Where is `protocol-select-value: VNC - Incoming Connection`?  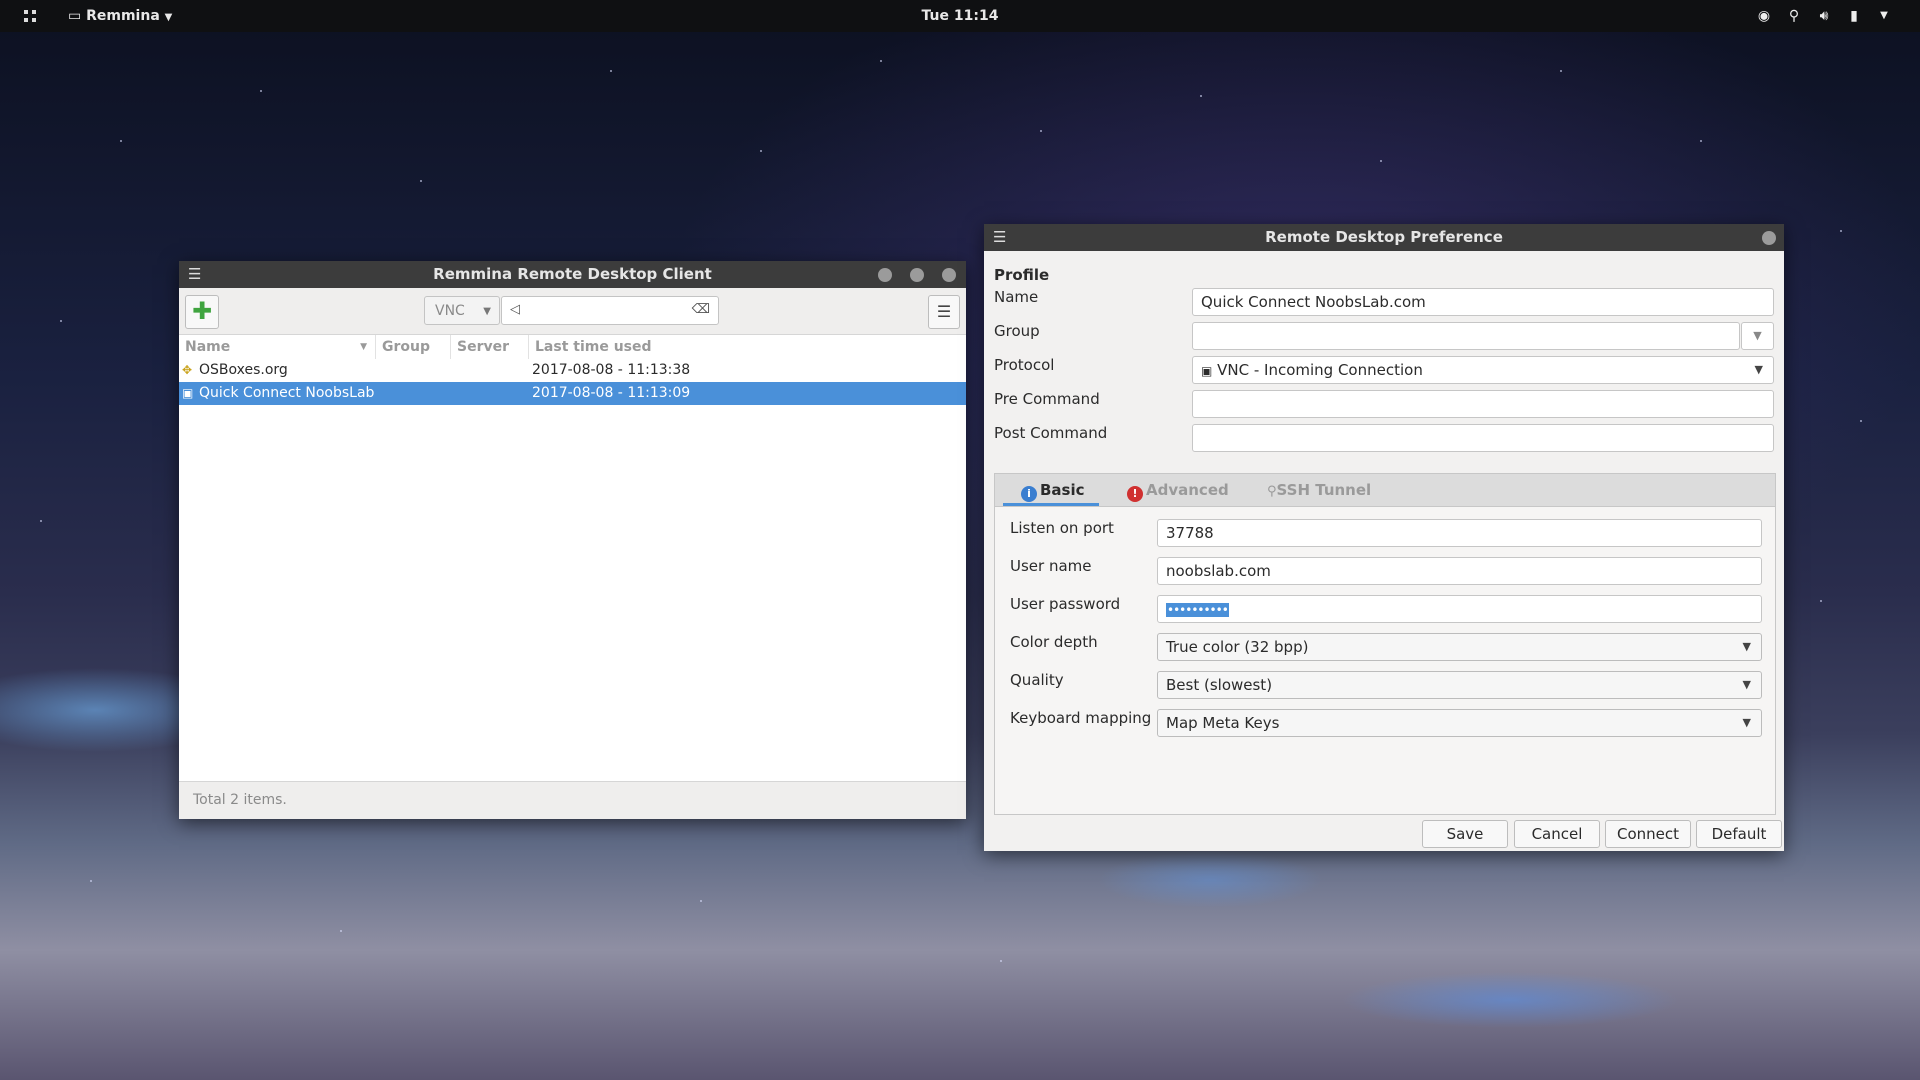
protocol-select-value: VNC - Incoming Connection is located at coordinates (1320, 370).